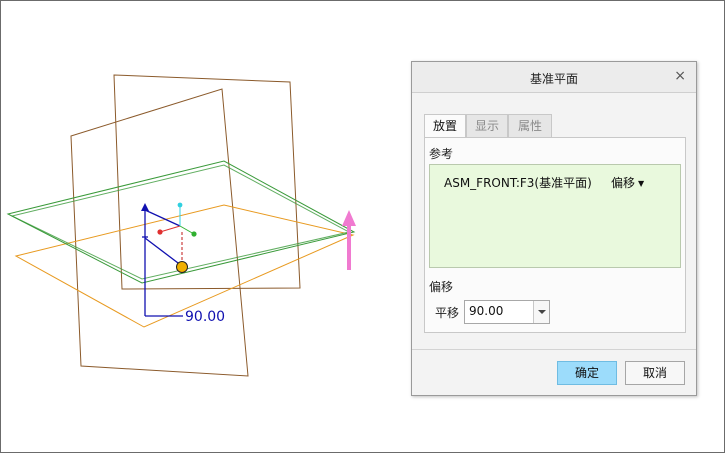  What do you see at coordinates (182, 267) in the screenshot?
I see `drag-handle` at bounding box center [182, 267].